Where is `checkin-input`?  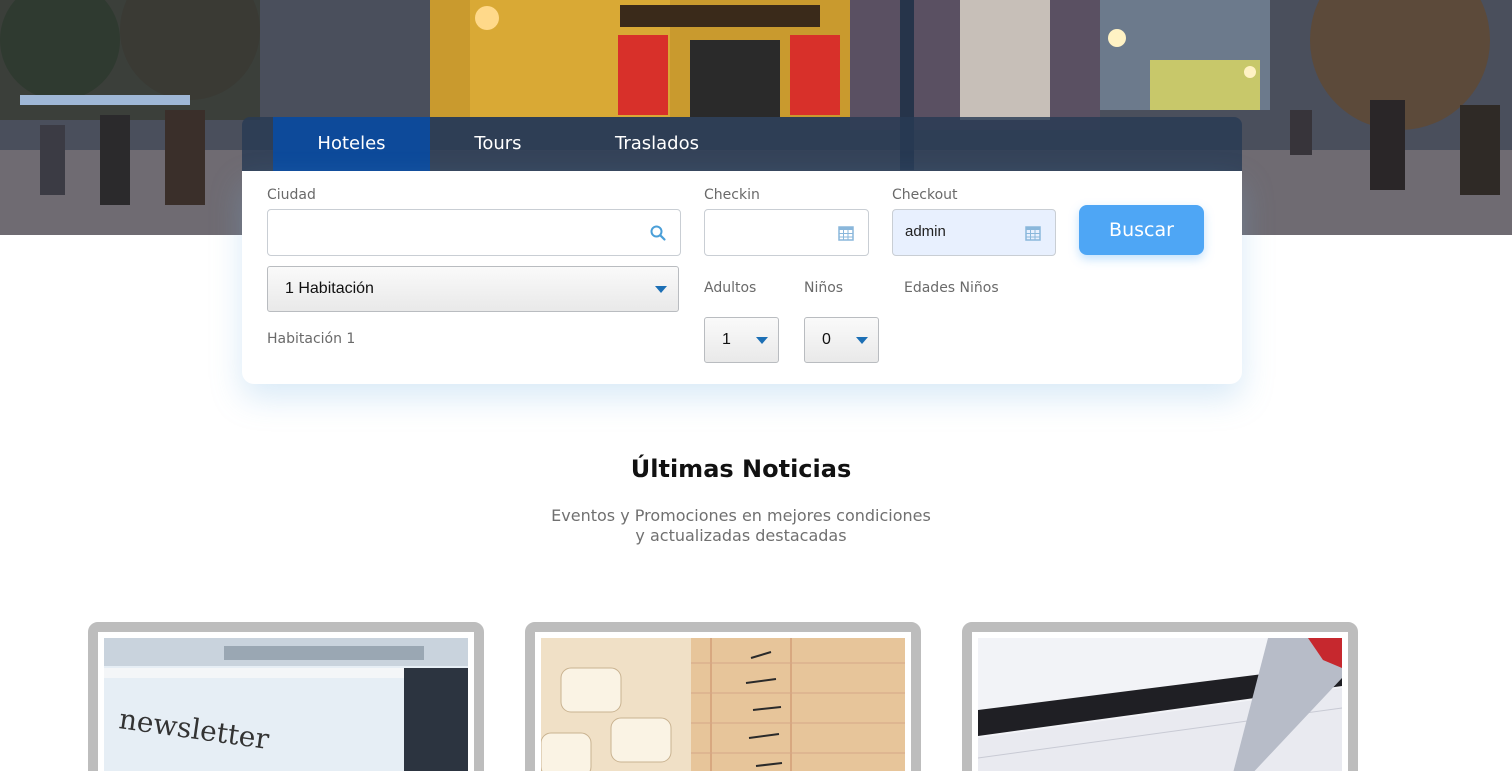 checkin-input is located at coordinates (786, 232).